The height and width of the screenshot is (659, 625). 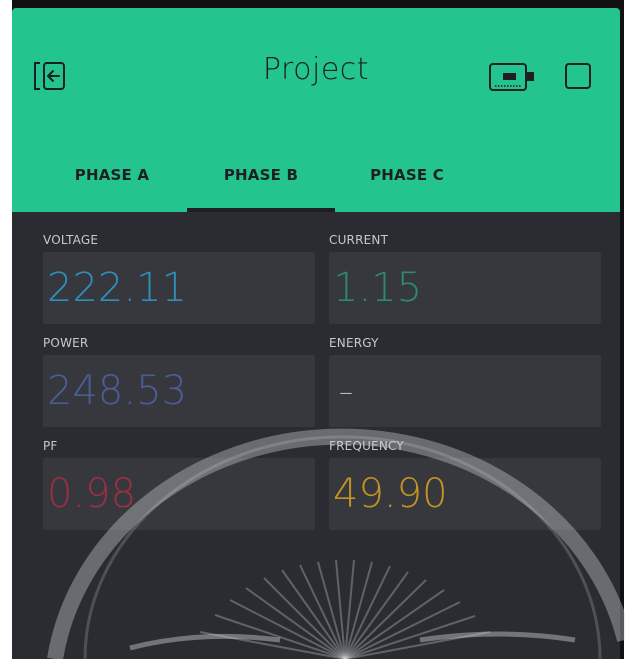 What do you see at coordinates (378, 288) in the screenshot?
I see `current-value: 1.15` at bounding box center [378, 288].